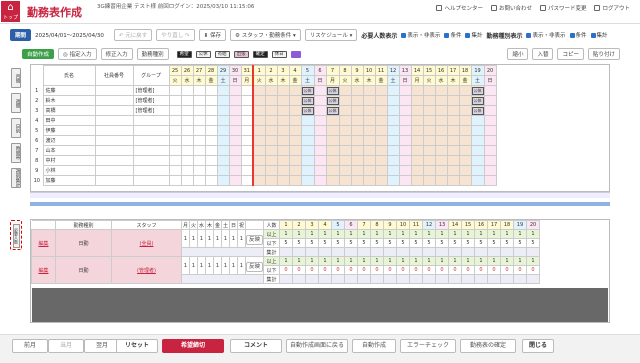 The width and height of the screenshot is (640, 363). Describe the element at coordinates (429, 70) in the screenshot. I see `day-header: 15` at that location.